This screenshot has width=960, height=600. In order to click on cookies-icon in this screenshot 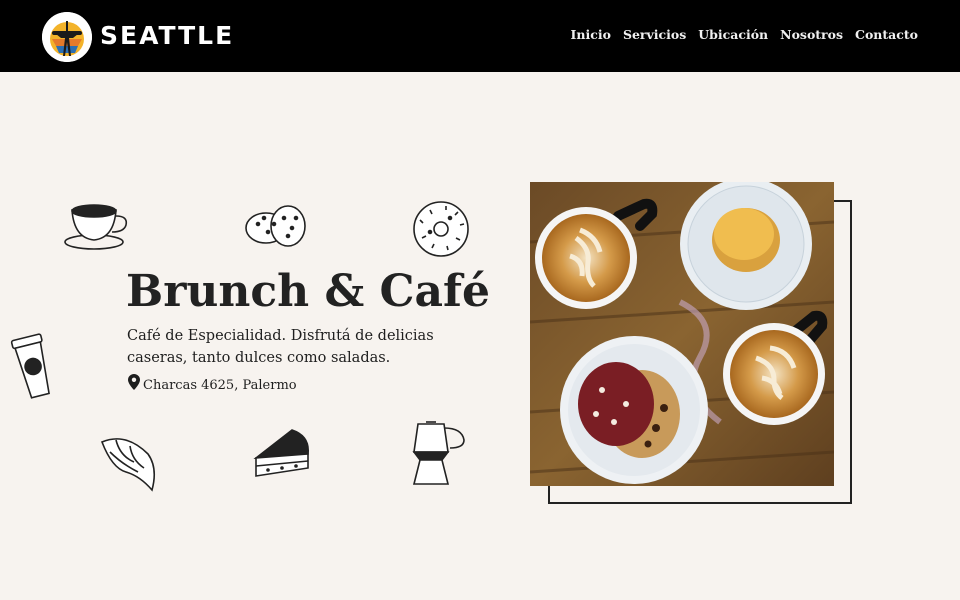, I will do `click(277, 227)`.